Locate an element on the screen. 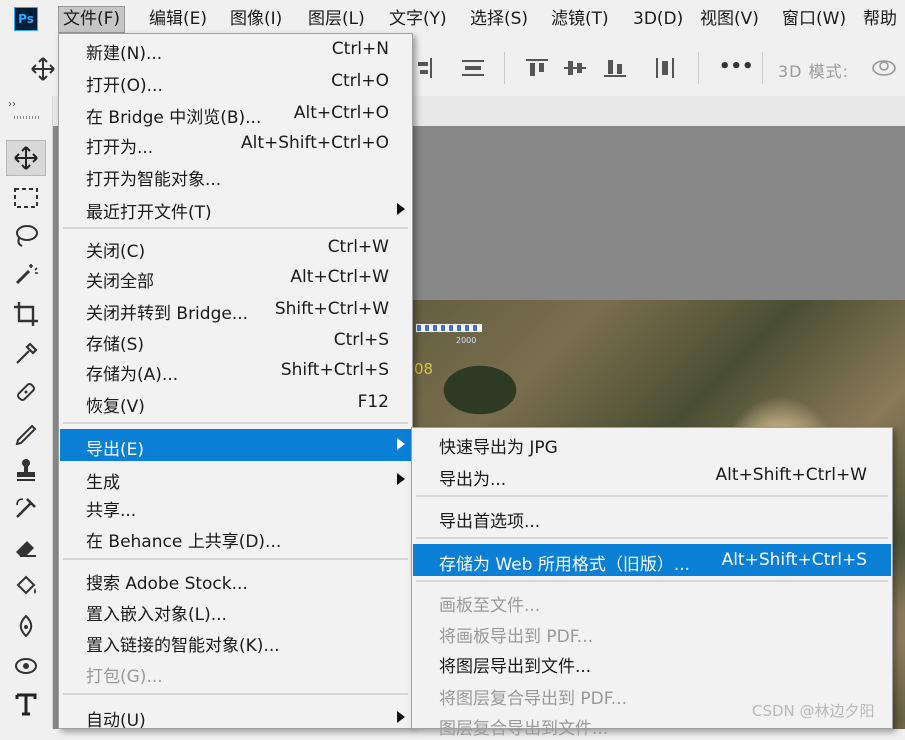  align-right-edges-icon is located at coordinates (429, 68).